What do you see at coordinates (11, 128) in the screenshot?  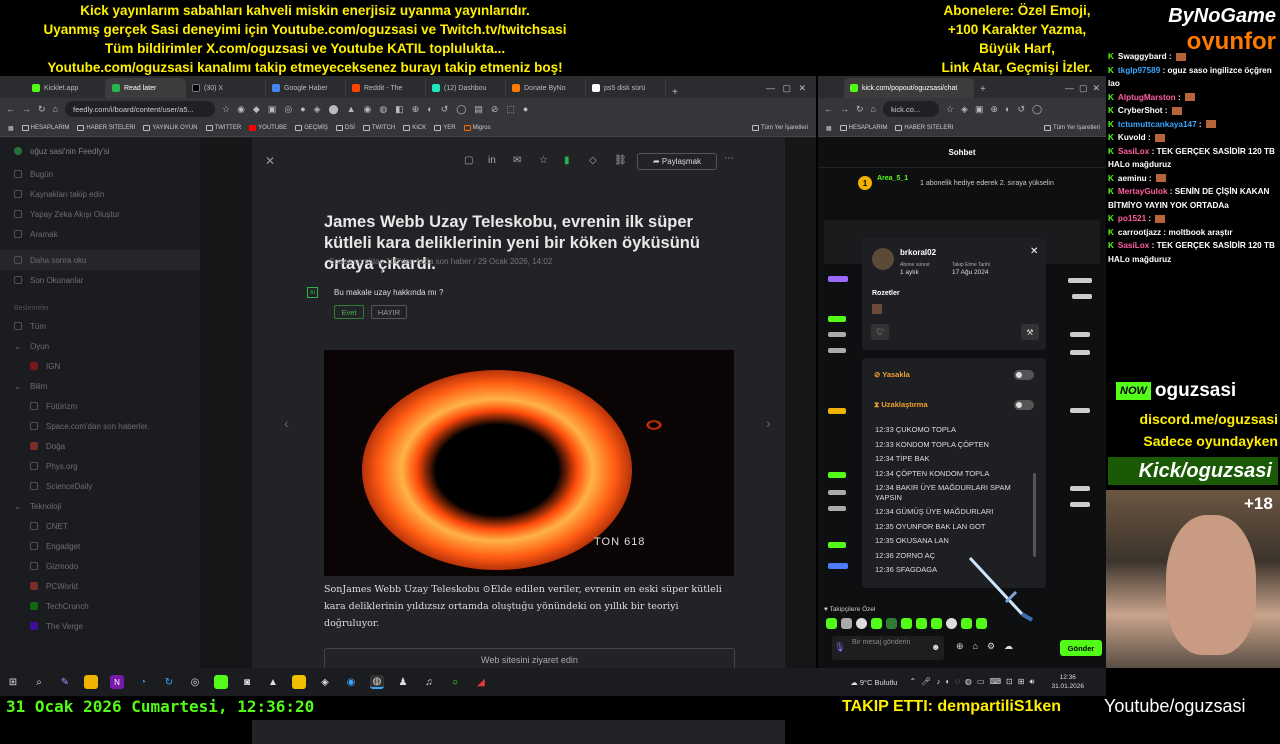 I see `apps-icon: ▦` at bounding box center [11, 128].